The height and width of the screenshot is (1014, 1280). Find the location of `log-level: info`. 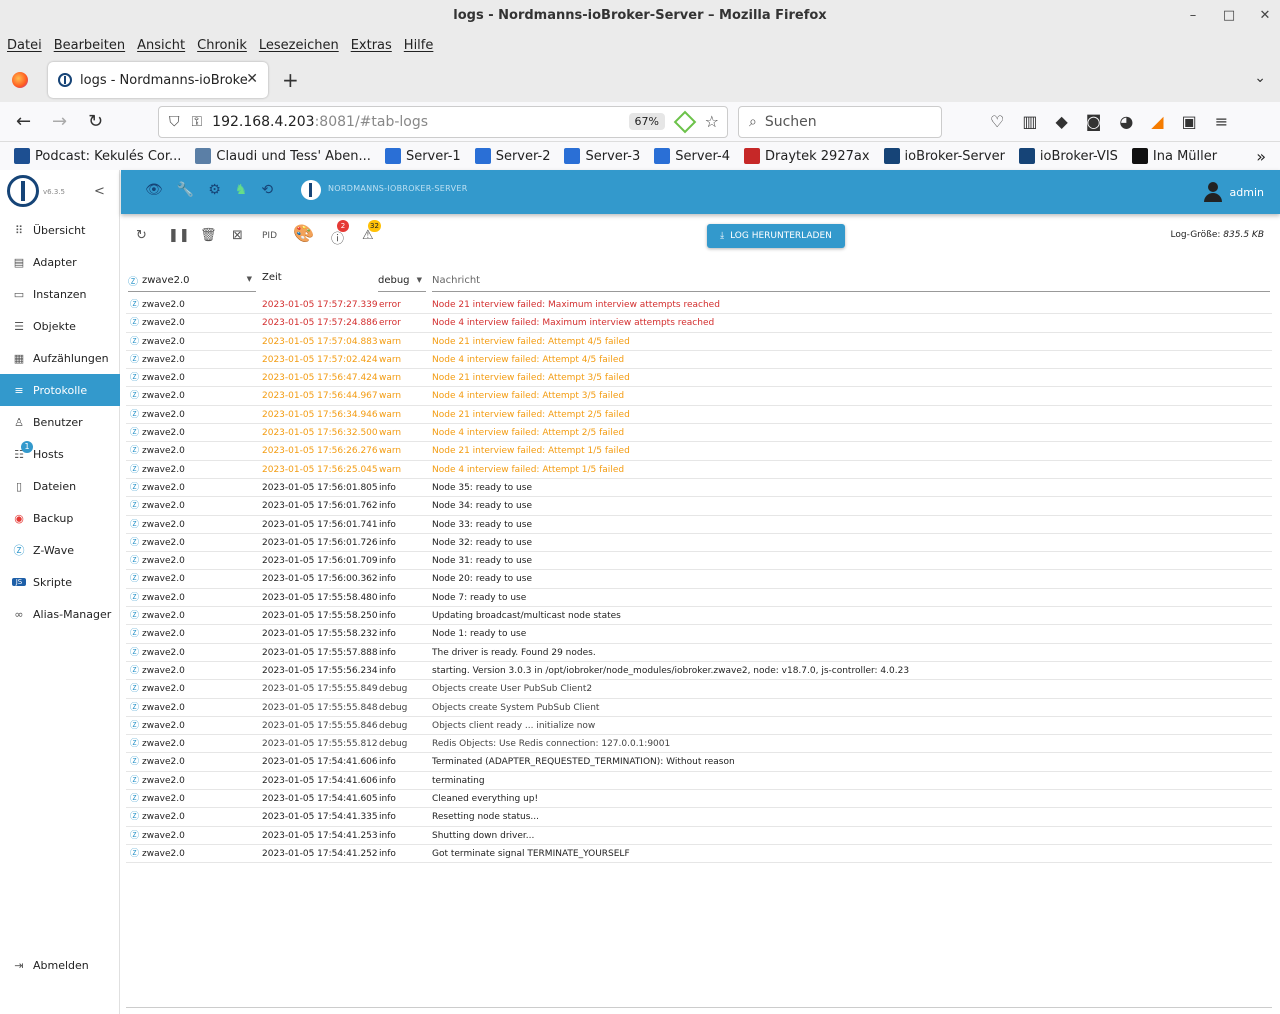

log-level: info is located at coordinates (387, 634).